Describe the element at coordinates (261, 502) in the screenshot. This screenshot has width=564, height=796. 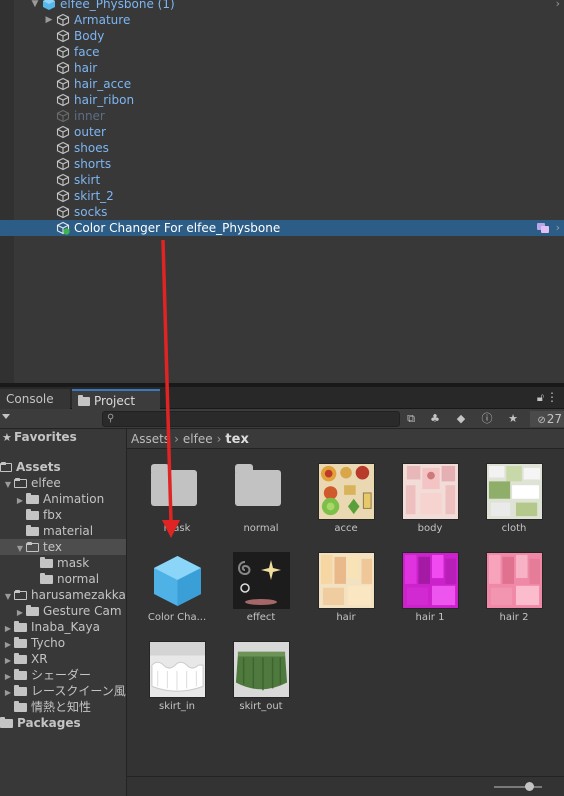
I see `asset-folder-normal: normal` at that location.